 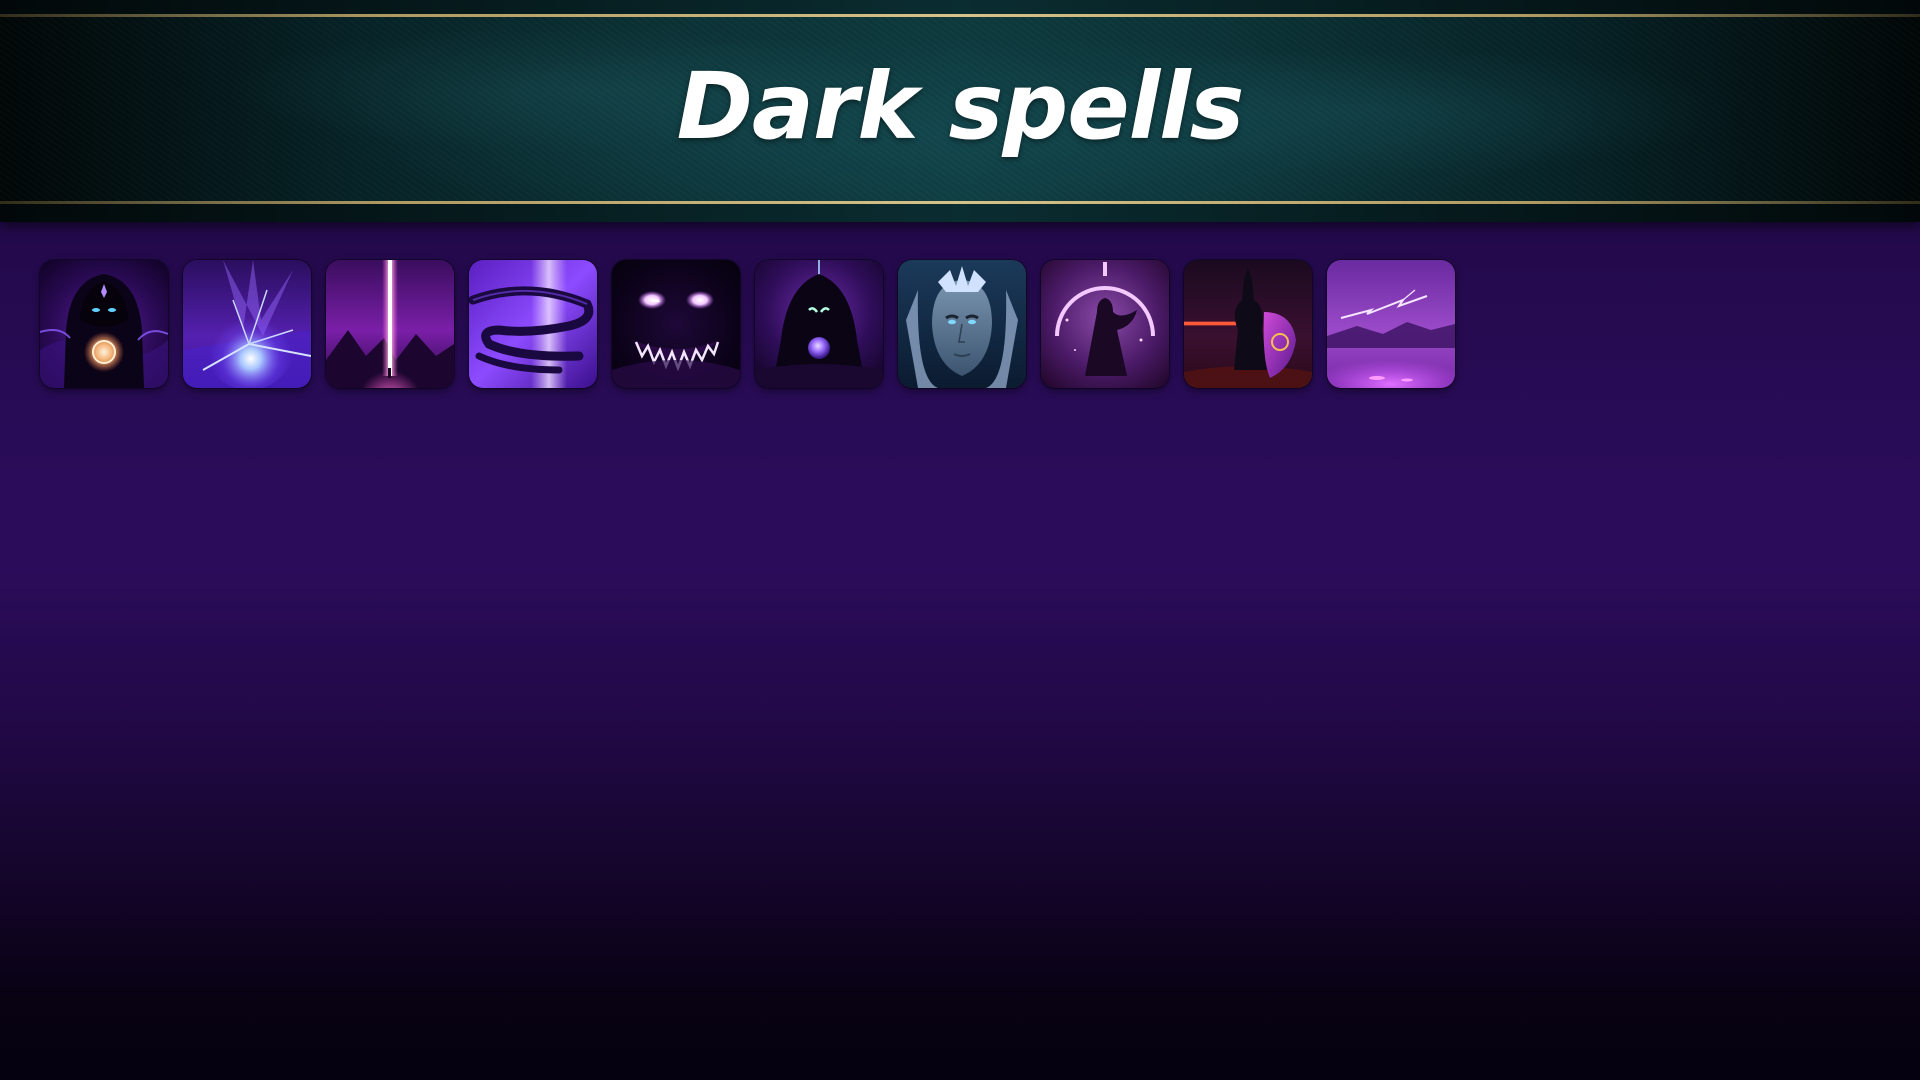 I want to click on arcane-crystal-blast-icon, so click(x=247, y=324).